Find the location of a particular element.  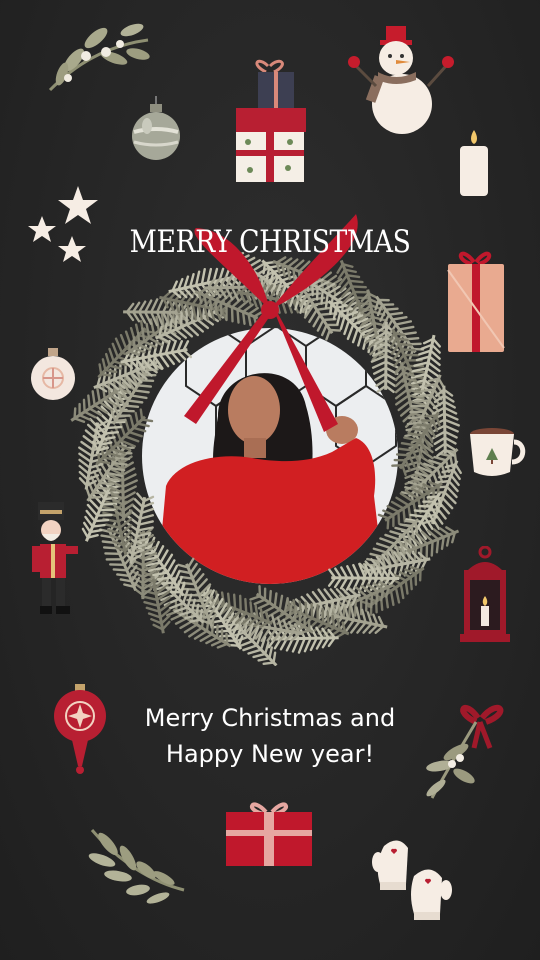

greeting-line-2: Happy New year! is located at coordinates (270, 754).